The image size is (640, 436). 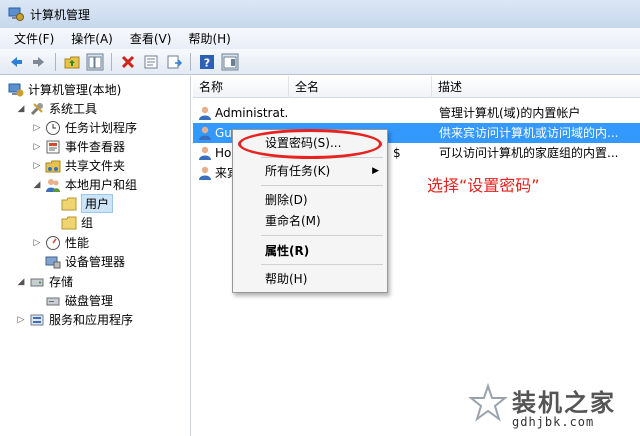 I want to click on menu-help: 帮助(H), so click(x=209, y=38).